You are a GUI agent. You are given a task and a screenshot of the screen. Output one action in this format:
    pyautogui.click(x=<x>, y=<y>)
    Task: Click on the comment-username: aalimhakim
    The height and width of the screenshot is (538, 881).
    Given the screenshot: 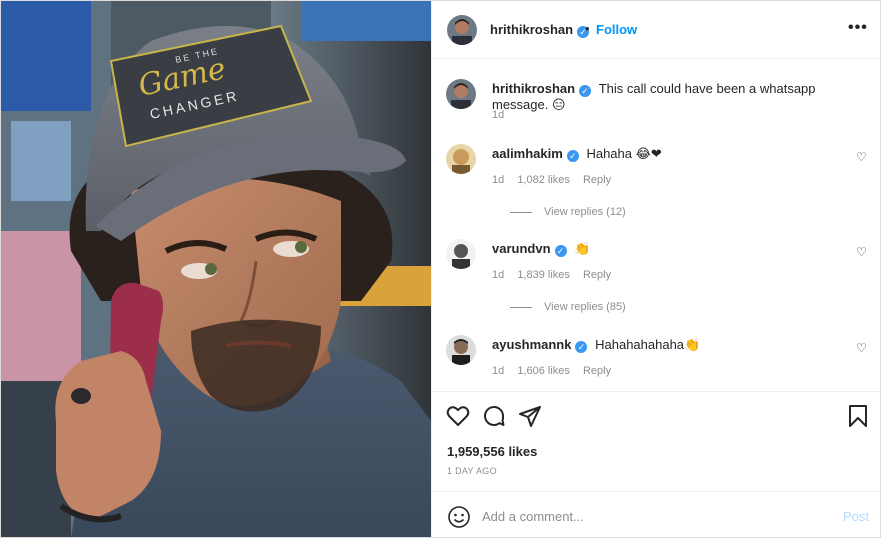 What is the action you would take?
    pyautogui.click(x=527, y=153)
    